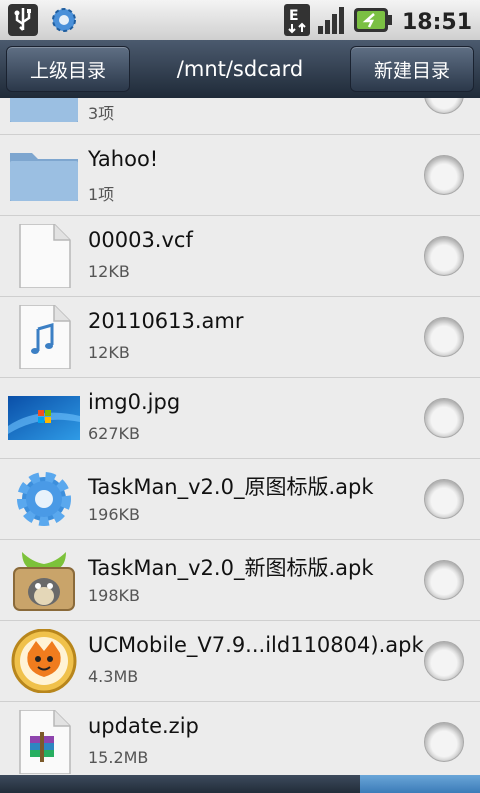 The width and height of the screenshot is (480, 793). I want to click on list-item: img0.jpg 627KB, so click(240, 418).